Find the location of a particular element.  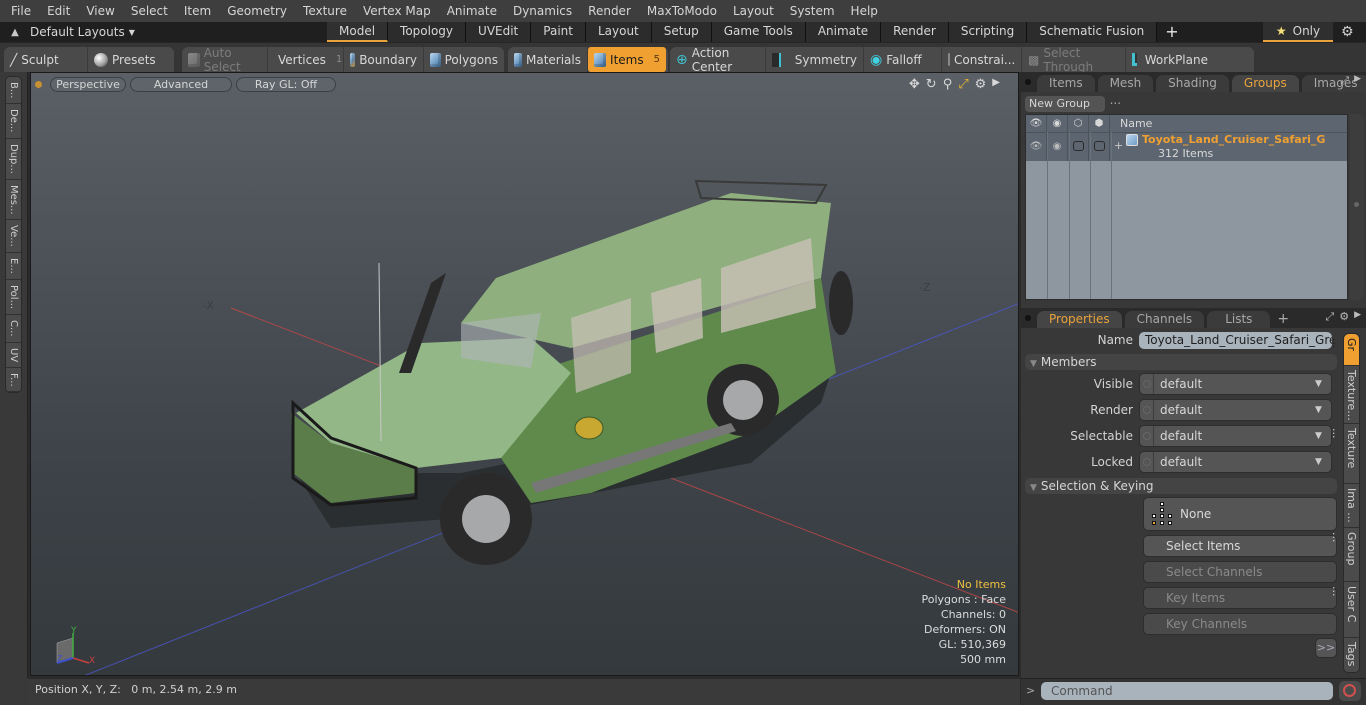

render-dropdown: default ▼ is located at coordinates (1235, 410).